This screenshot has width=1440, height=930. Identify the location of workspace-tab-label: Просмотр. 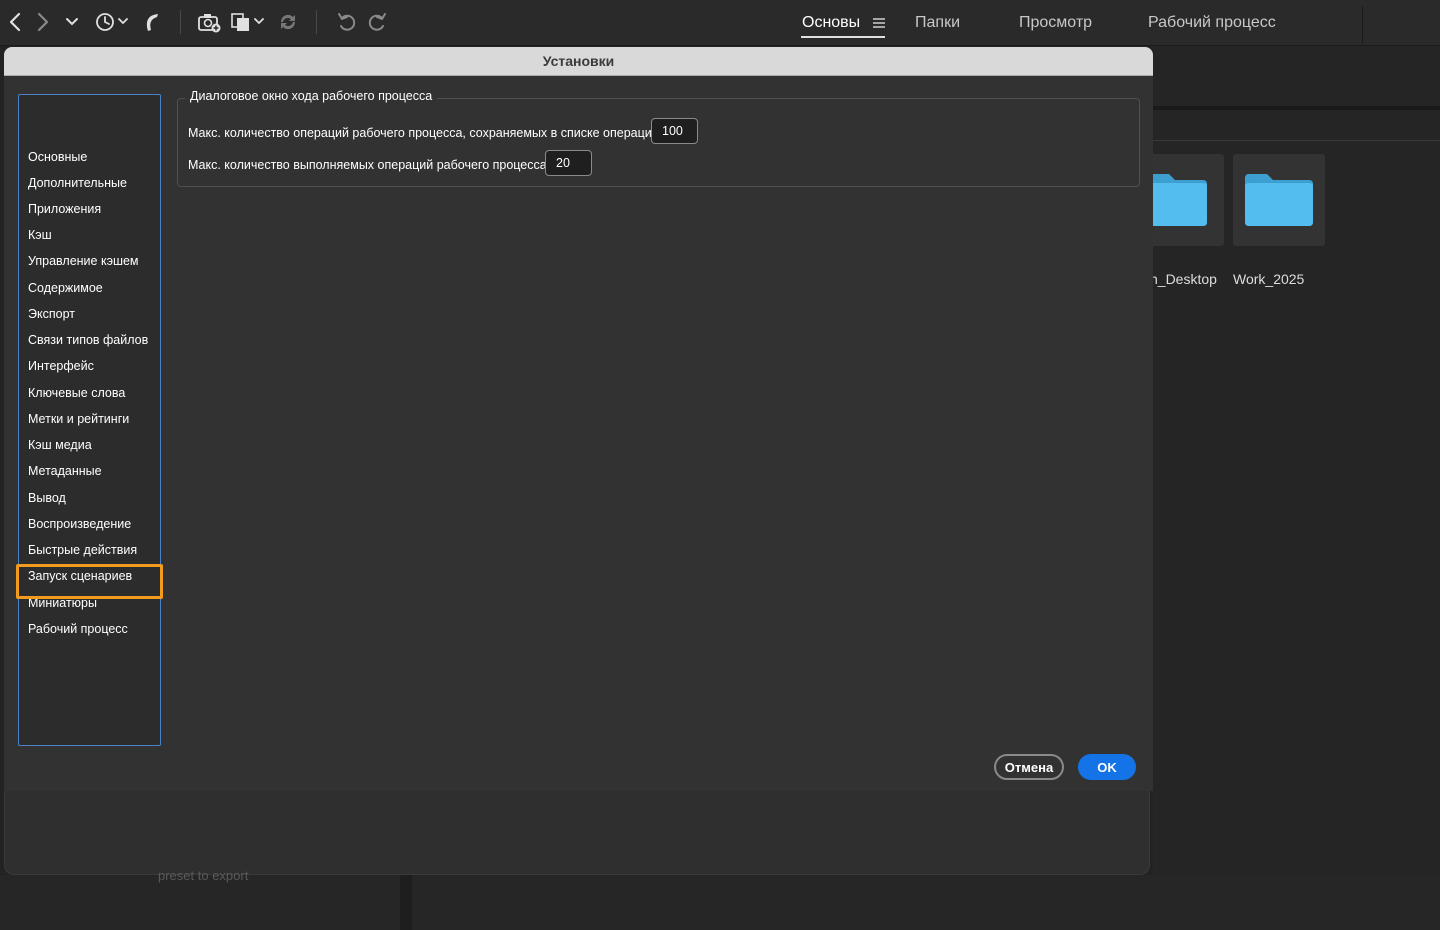
(1056, 22).